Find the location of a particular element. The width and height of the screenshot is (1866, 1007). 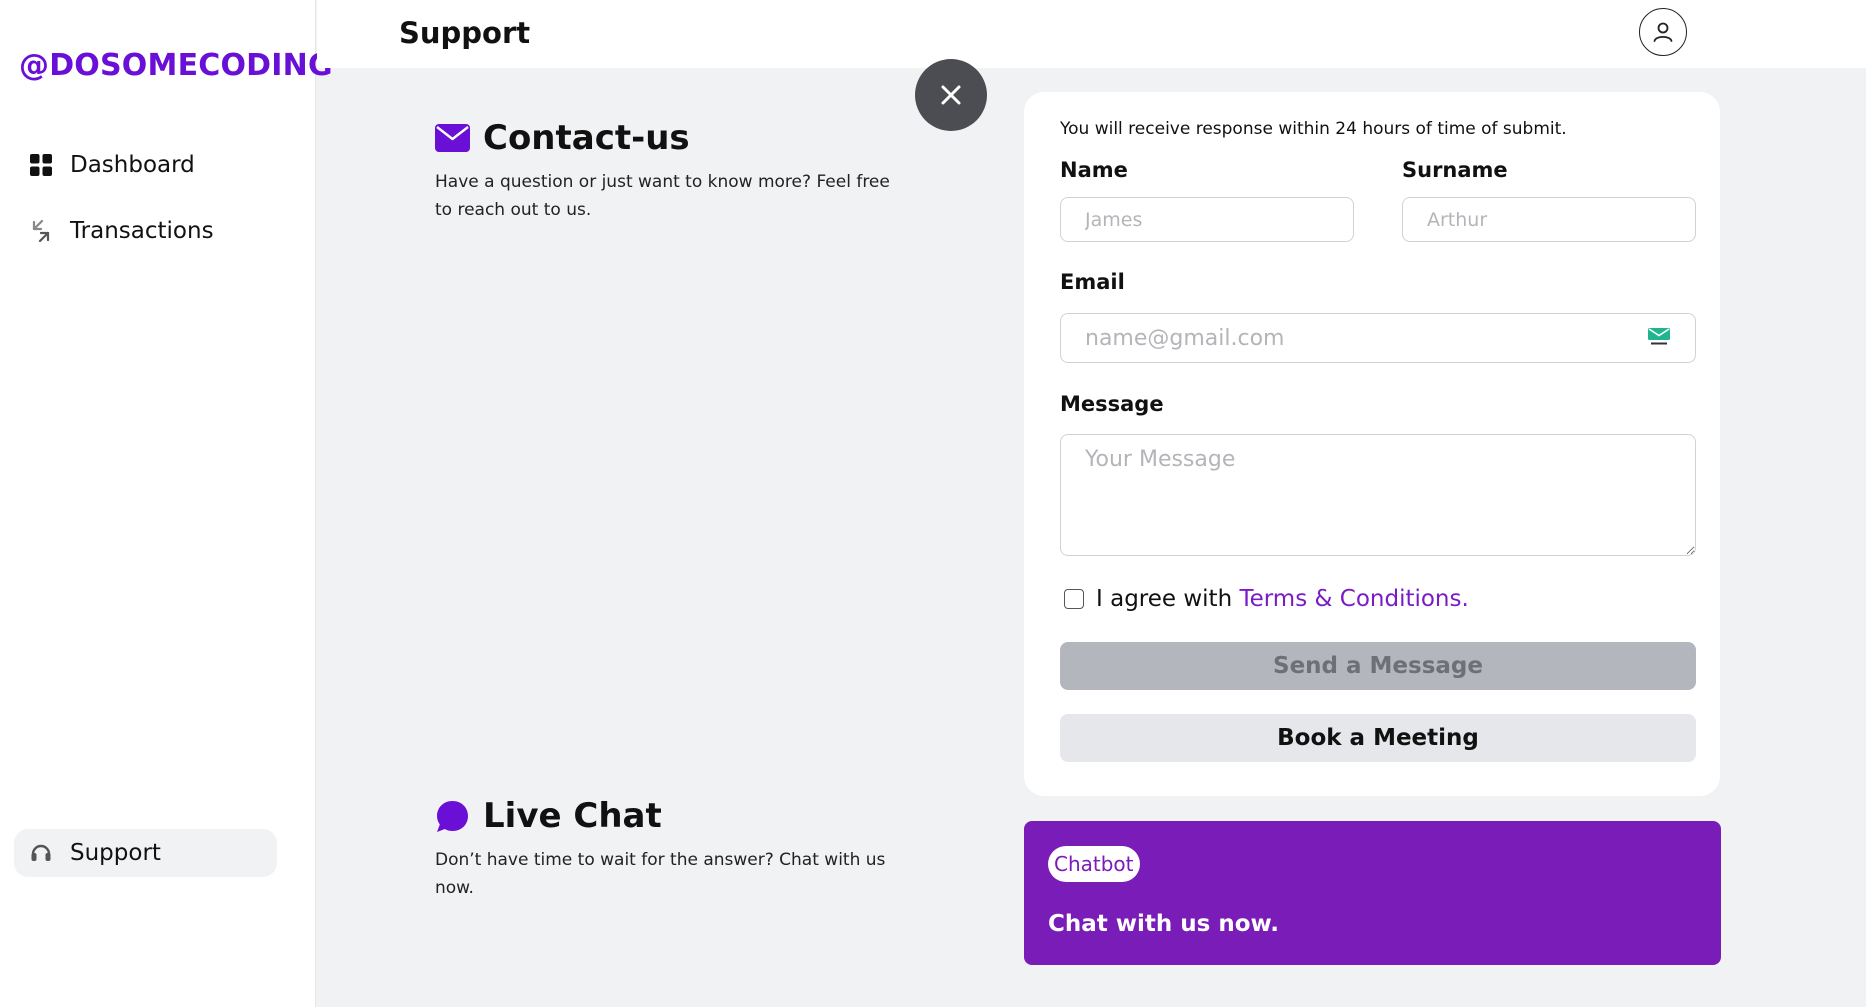

terms-agreement: I agree with Terms & Conditions. is located at coordinates (1266, 599).